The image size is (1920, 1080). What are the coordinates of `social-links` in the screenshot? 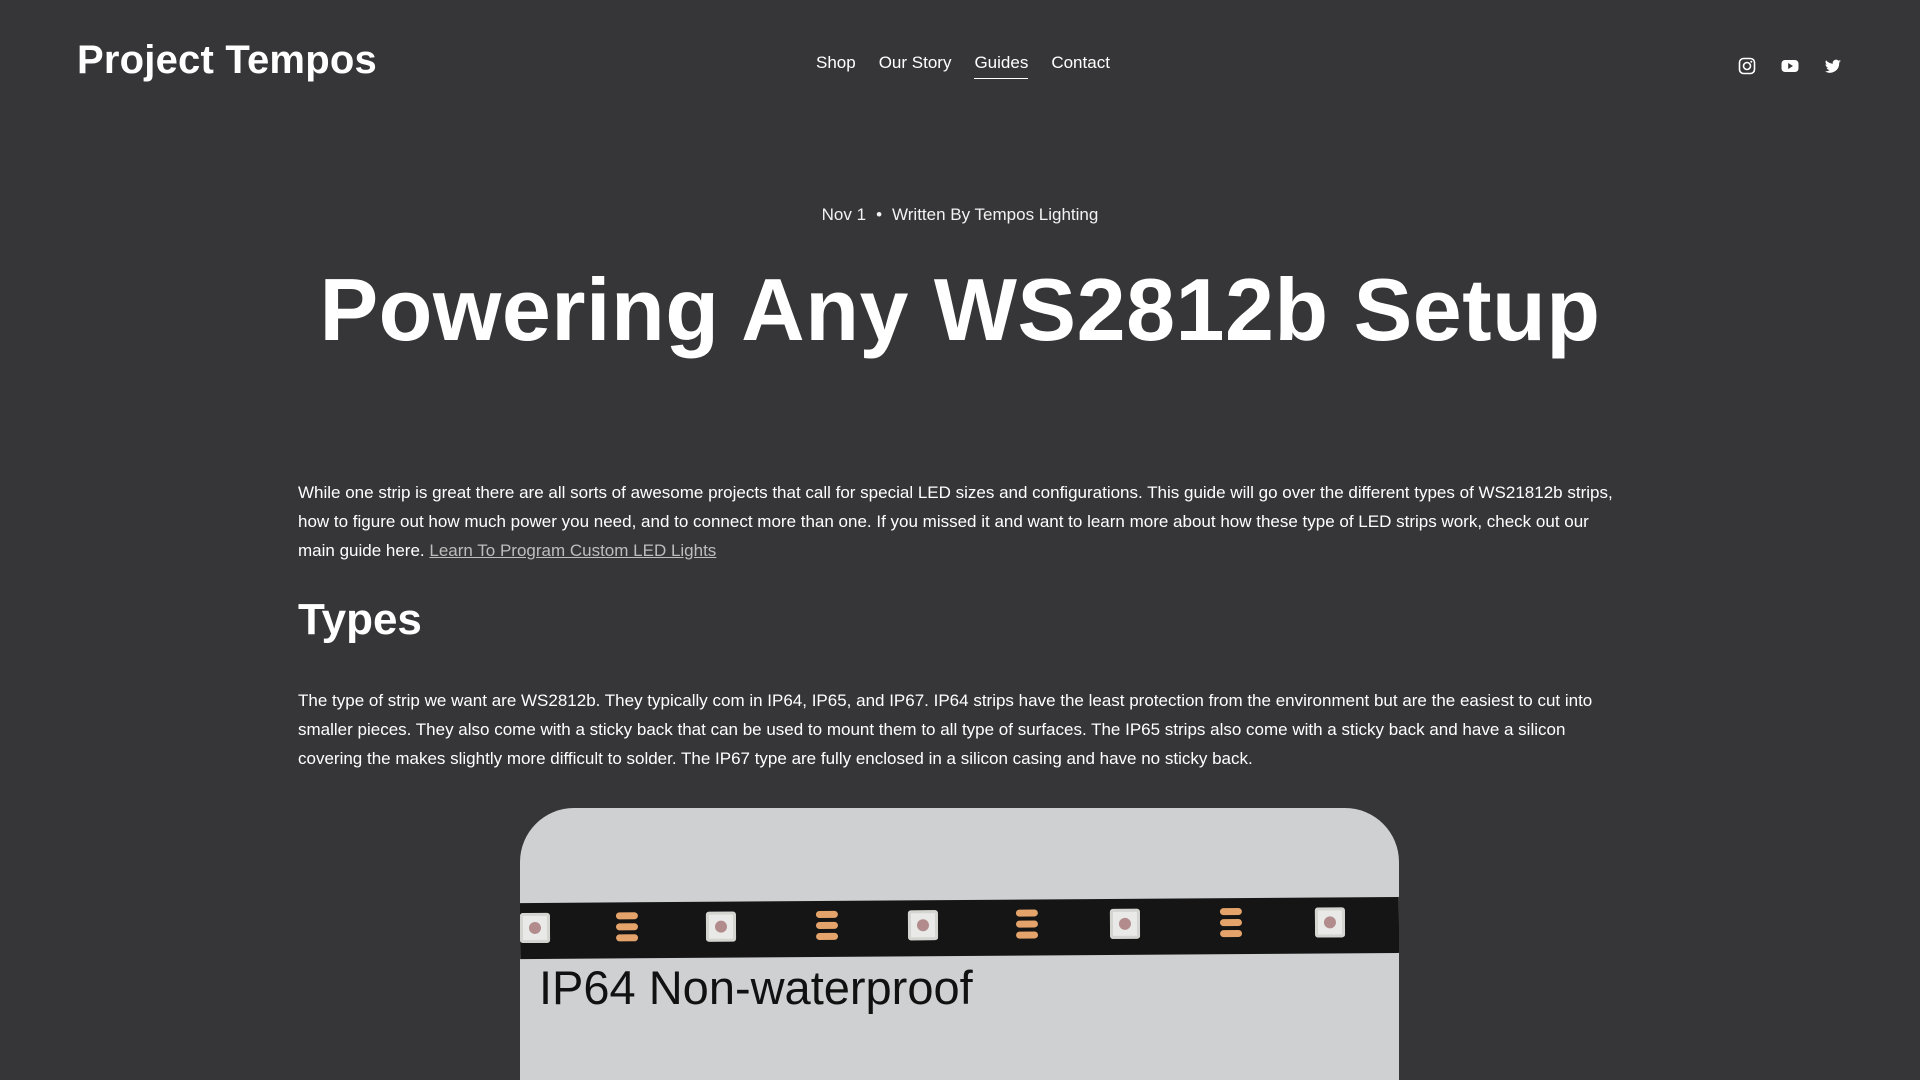 It's located at (1790, 66).